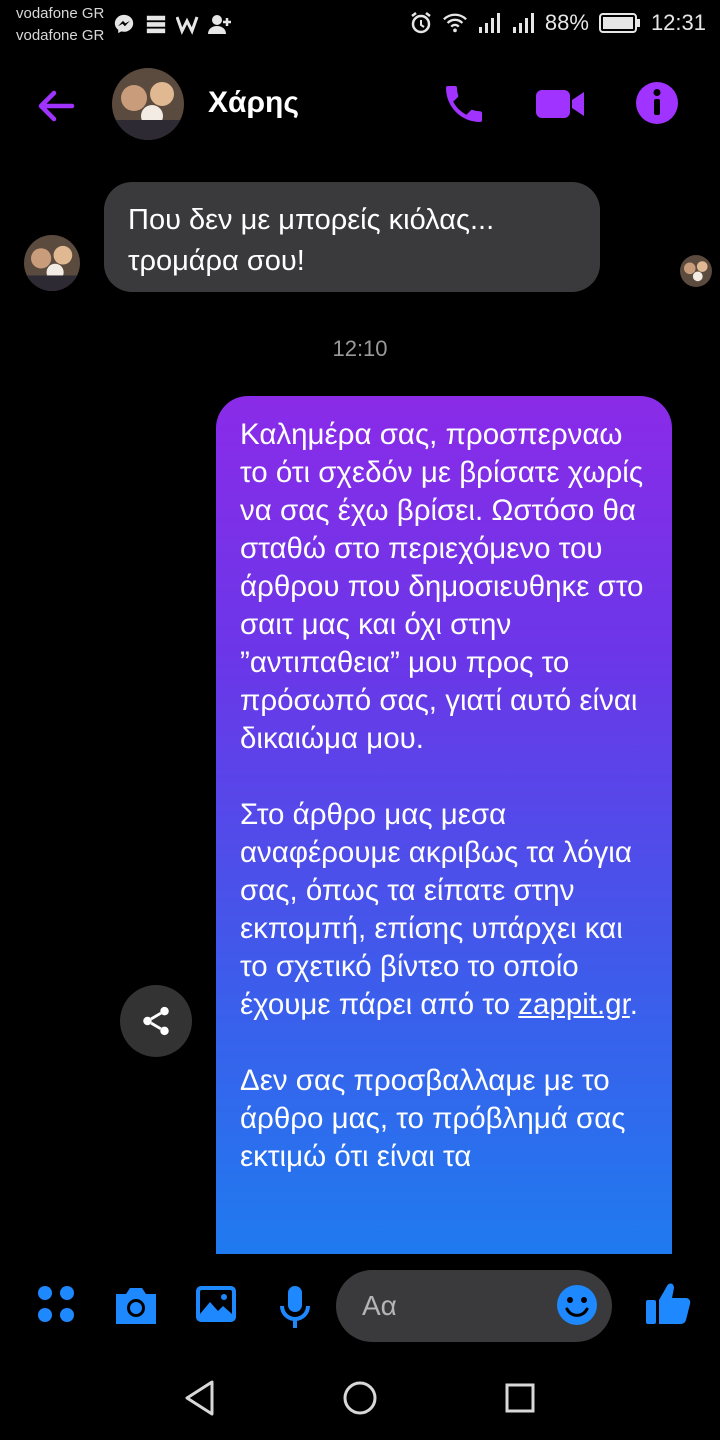 Image resolution: width=720 pixels, height=1440 pixels. Describe the element at coordinates (678, 22) in the screenshot. I see `clock: 12:31` at that location.